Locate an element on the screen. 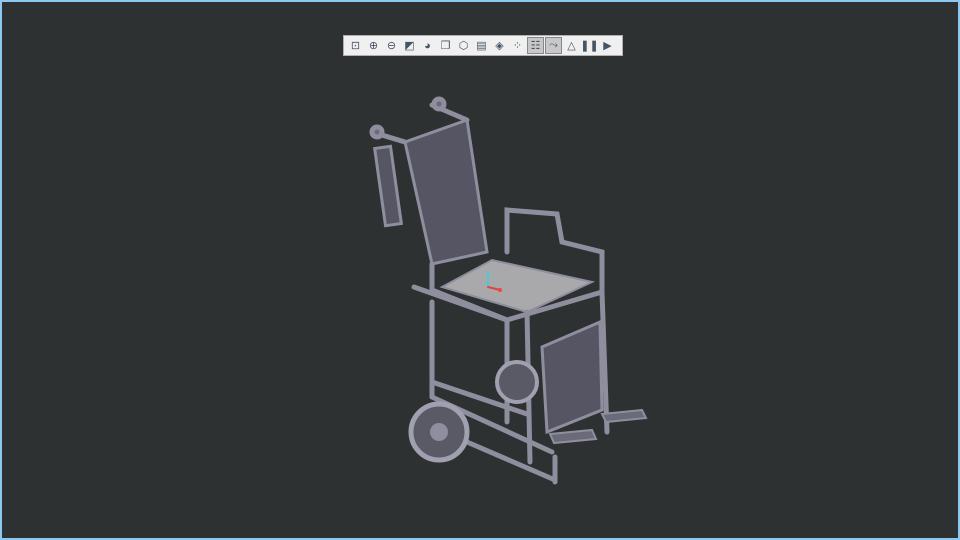 The image size is (960, 540). zoom-out-button: ⊖ is located at coordinates (391, 45).